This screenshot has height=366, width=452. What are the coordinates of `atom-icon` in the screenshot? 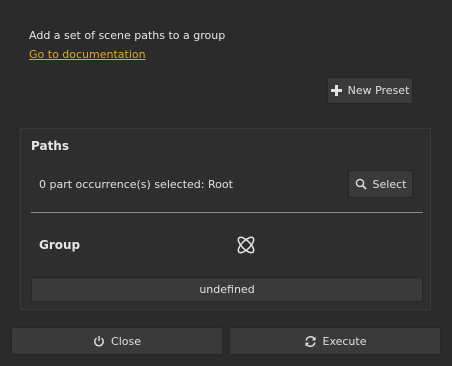 It's located at (246, 246).